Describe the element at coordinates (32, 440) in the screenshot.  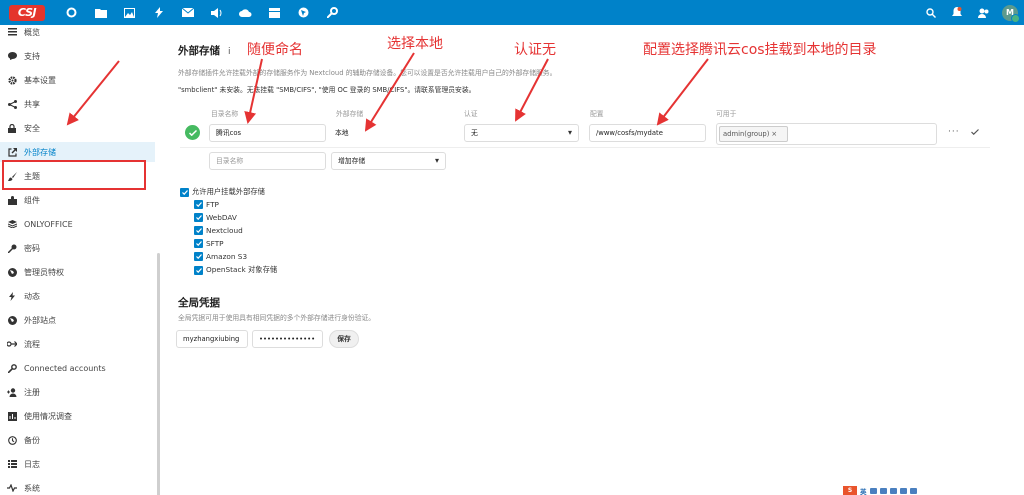
I see `sidebar-item-label: 备份` at that location.